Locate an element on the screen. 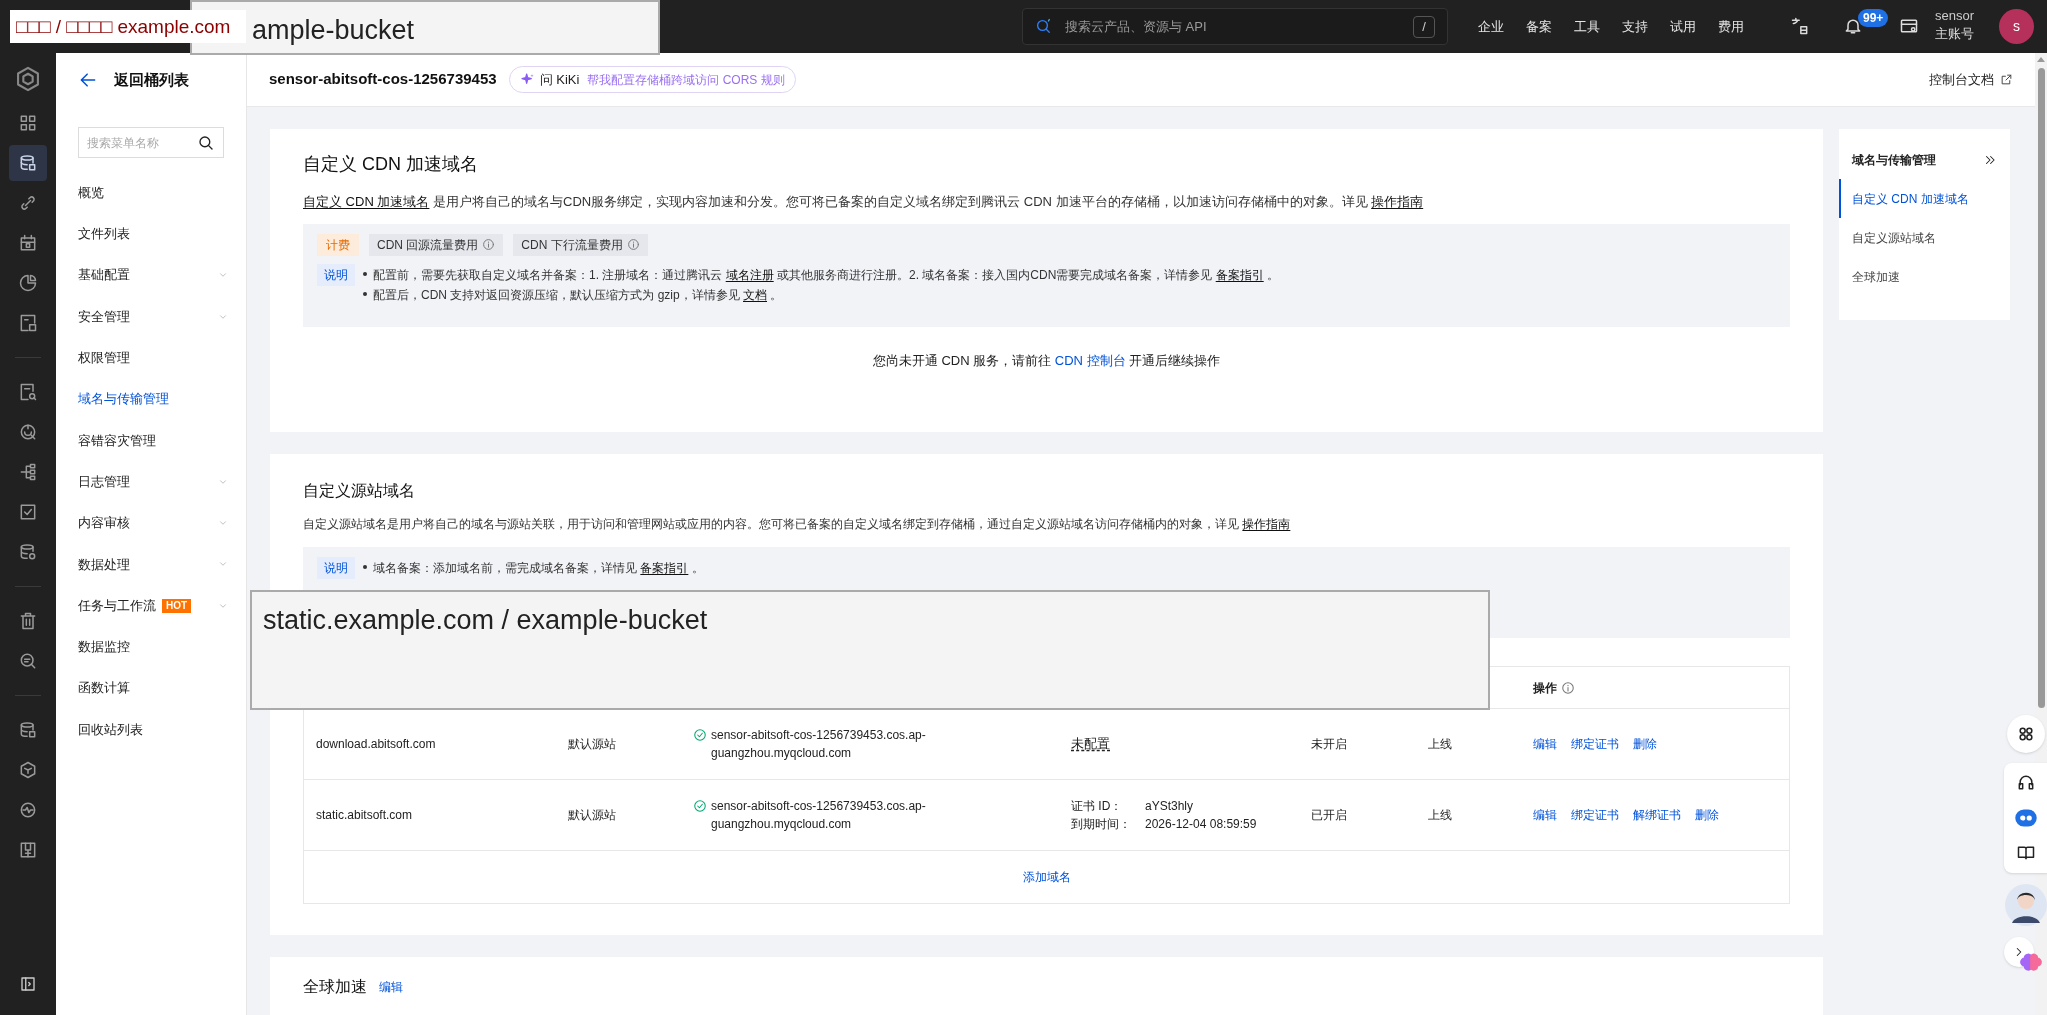 This screenshot has width=2047, height=1015. hierarchy-icon is located at coordinates (28, 472).